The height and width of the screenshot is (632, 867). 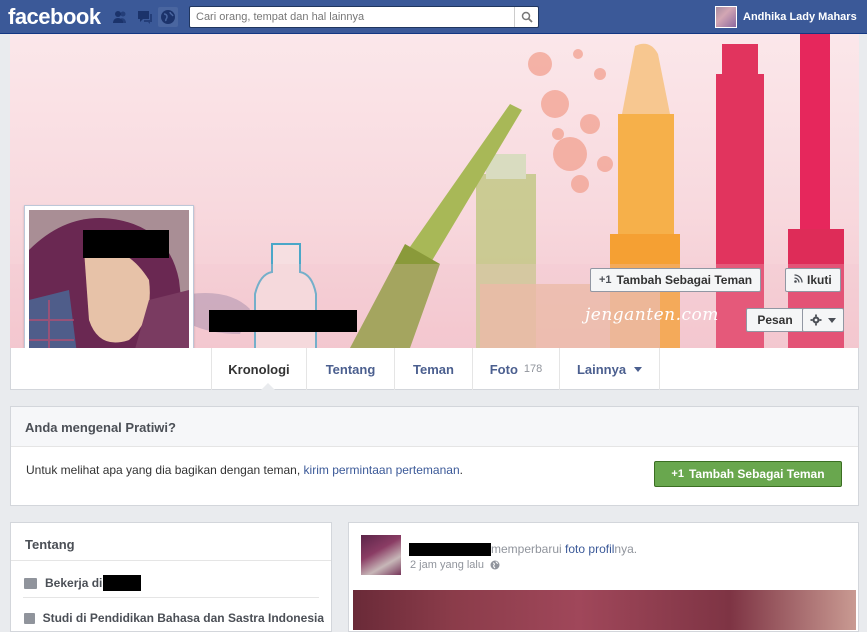 I want to click on story-headline: memperbarui foto profilnya., so click(x=523, y=549).